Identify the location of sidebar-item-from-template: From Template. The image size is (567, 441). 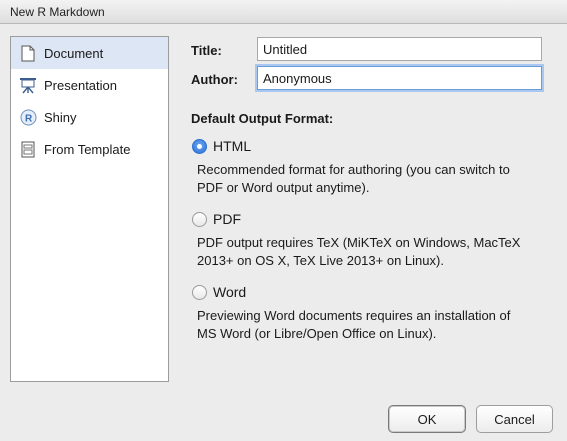
(89, 149).